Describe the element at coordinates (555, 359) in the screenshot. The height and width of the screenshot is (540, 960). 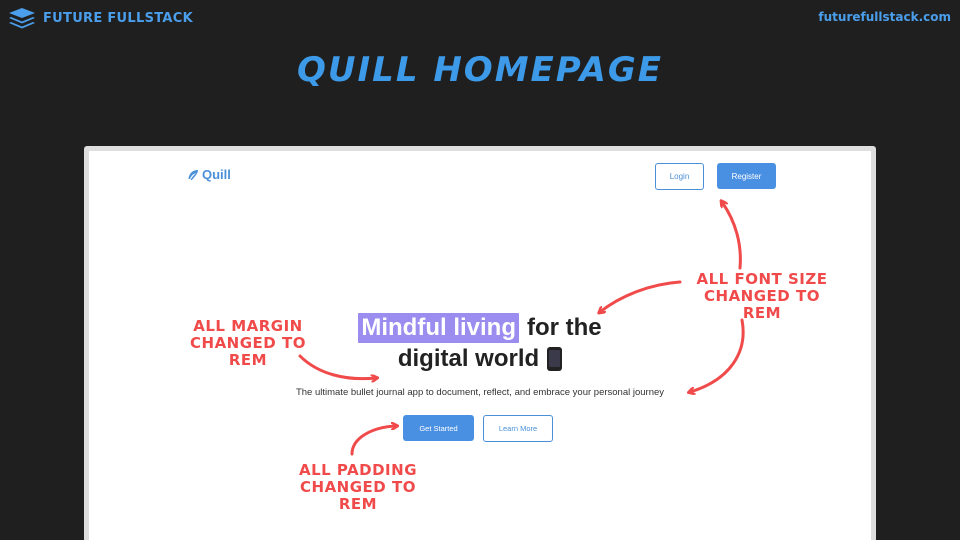
I see `mobile-phone-icon` at that location.